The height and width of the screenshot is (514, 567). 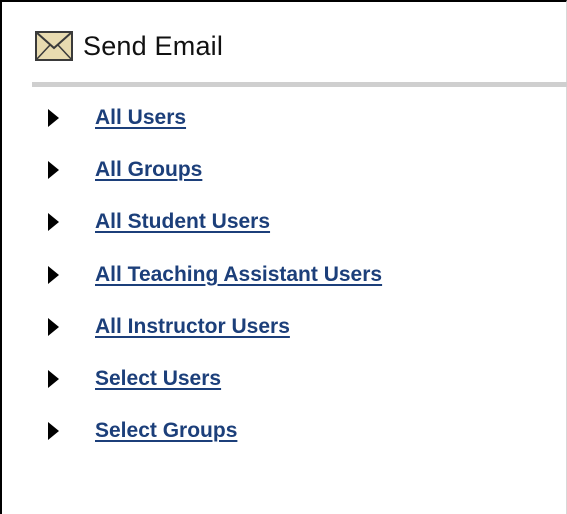 I want to click on all-teaching-assistant-users-link: All Teaching Assistant Users, so click(x=238, y=275).